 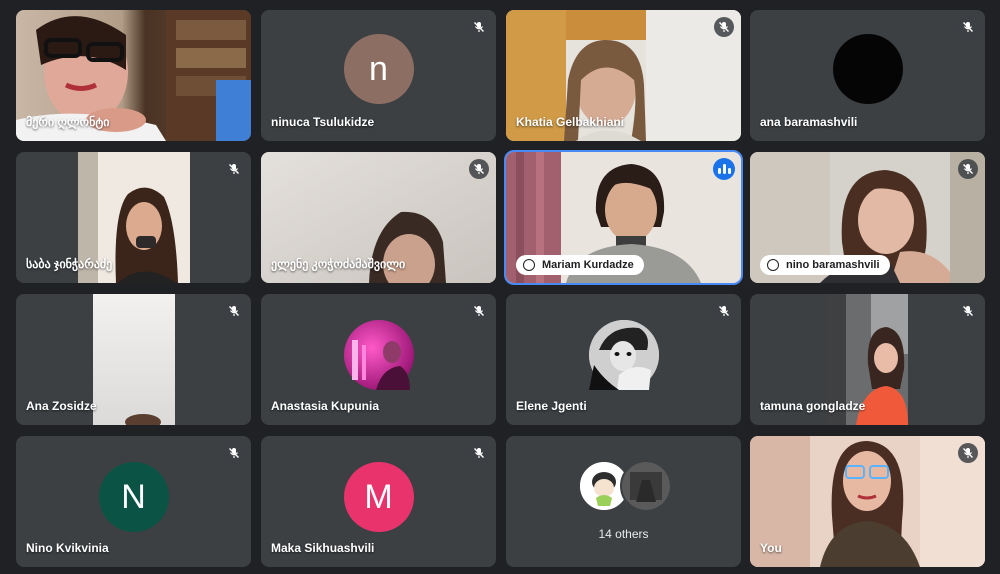 I want to click on others-avatar, so click(x=646, y=486).